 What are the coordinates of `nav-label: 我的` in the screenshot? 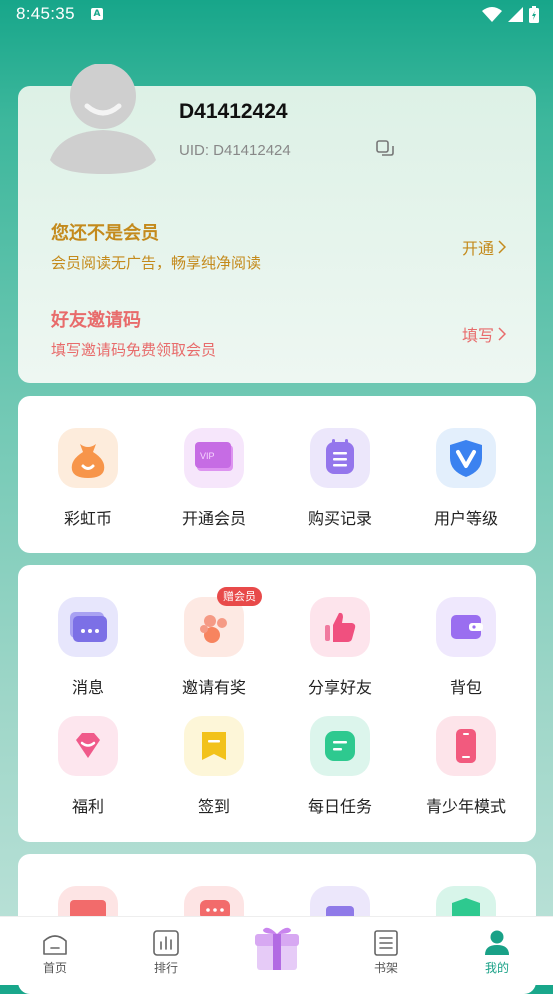 It's located at (496, 968).